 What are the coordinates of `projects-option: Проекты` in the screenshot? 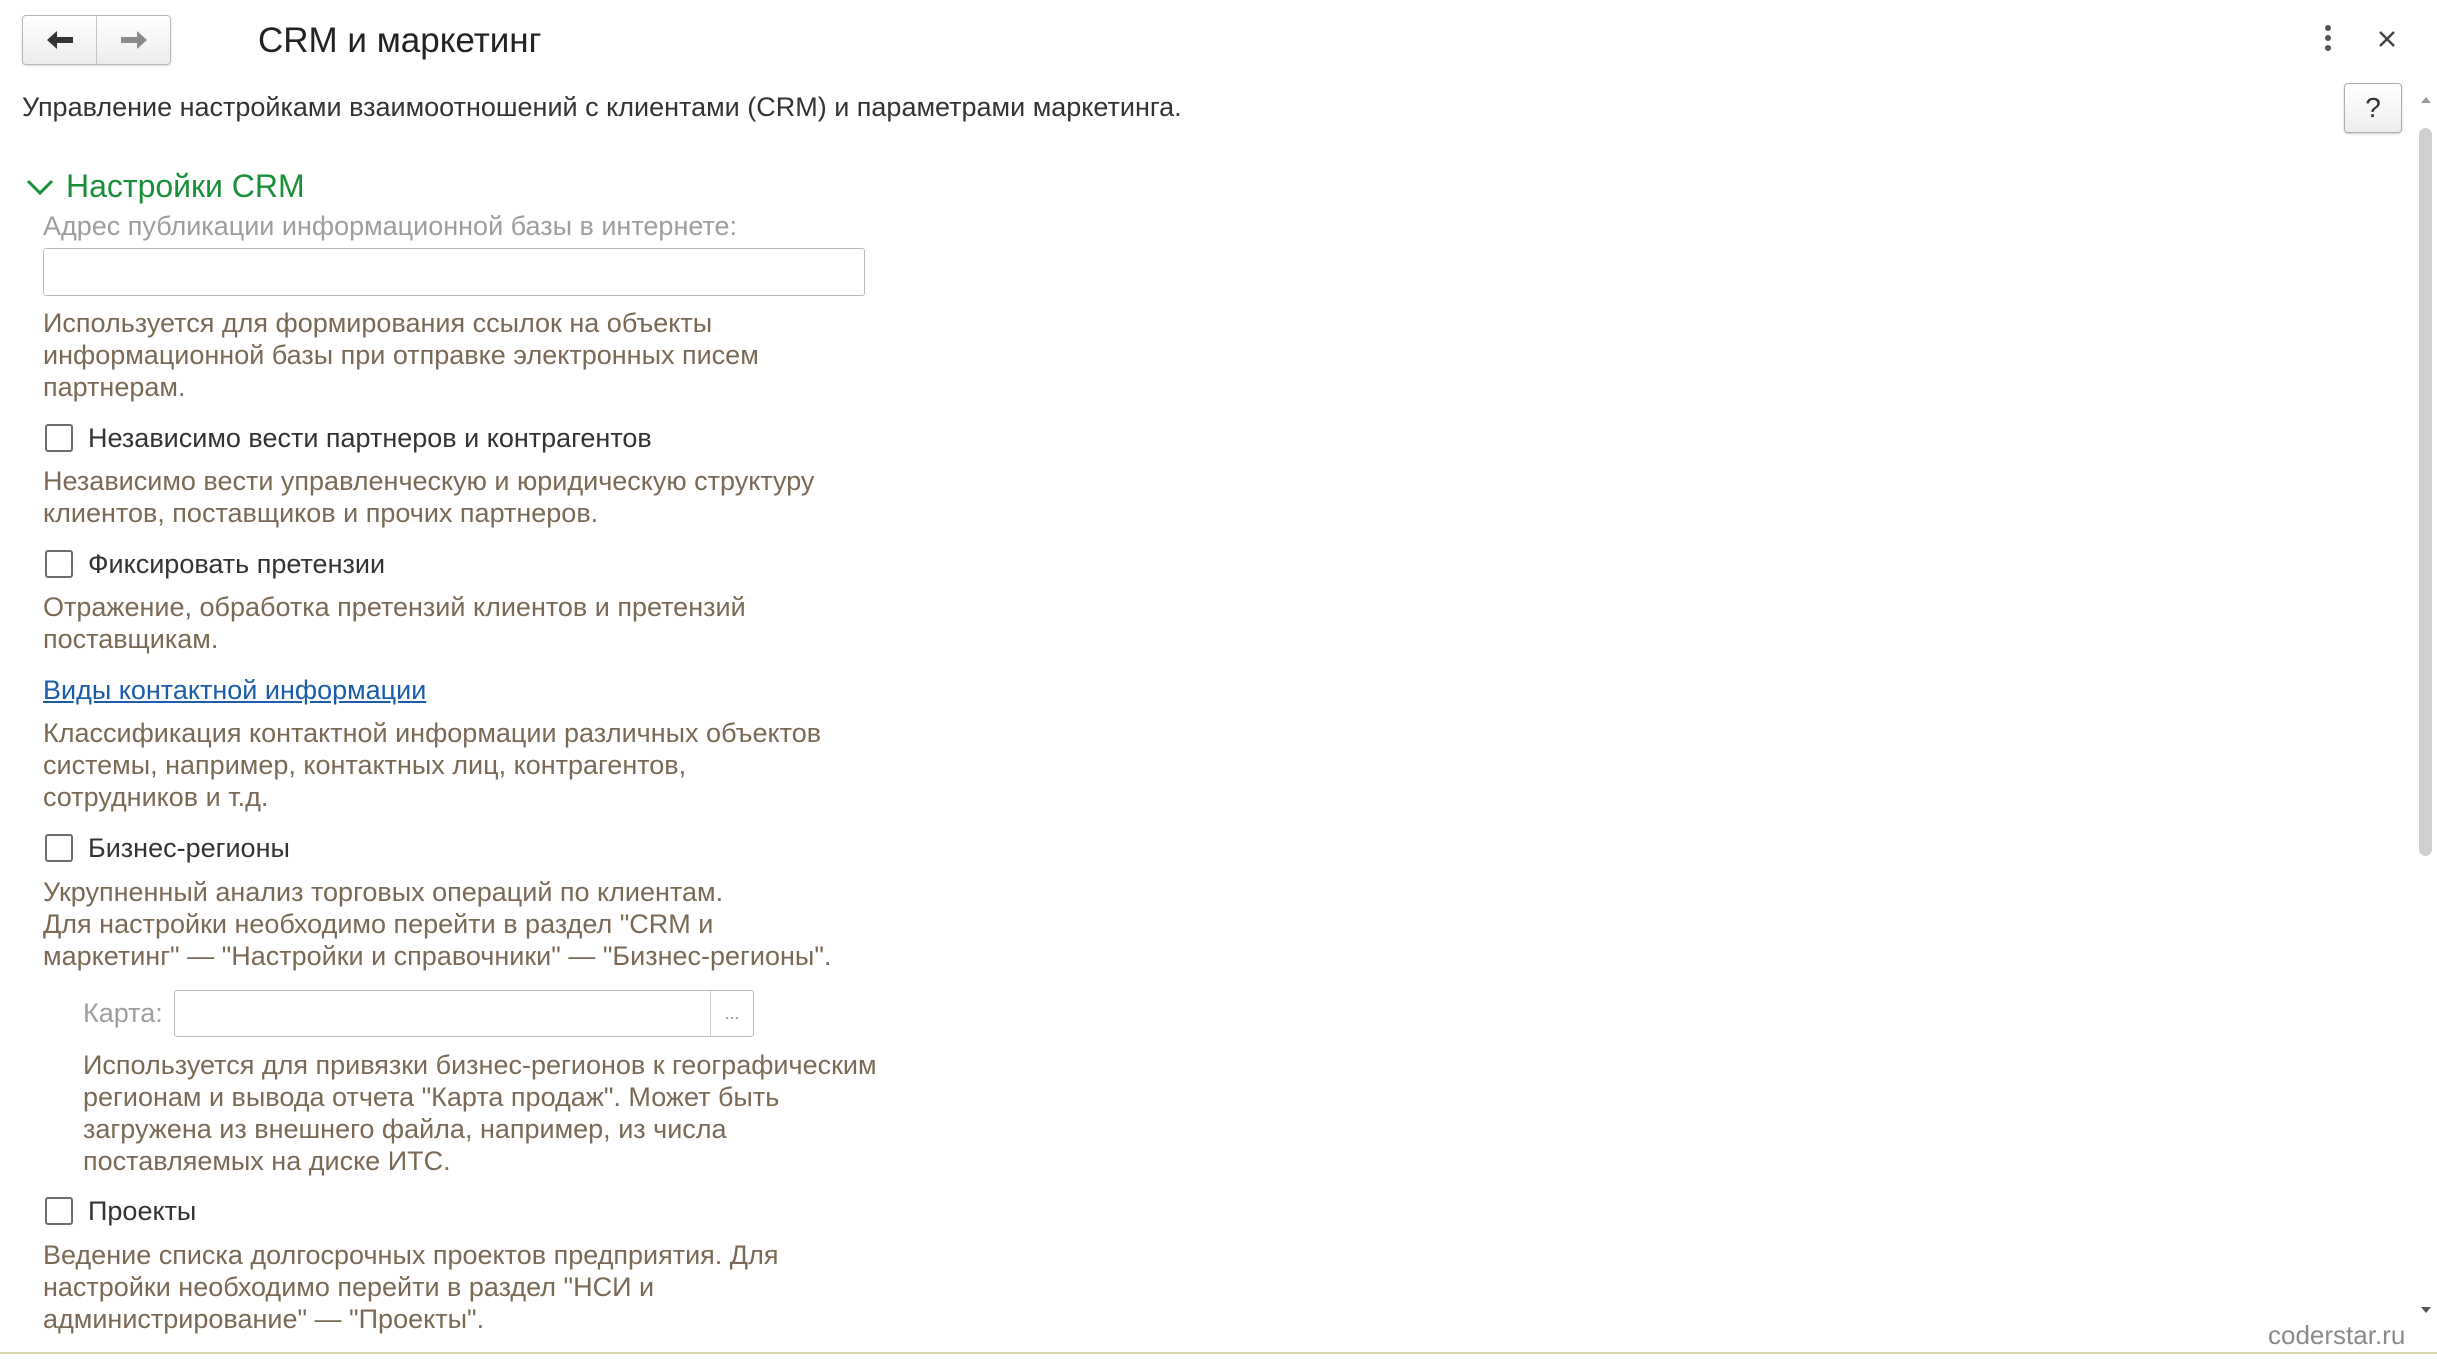 It's located at (120, 1211).